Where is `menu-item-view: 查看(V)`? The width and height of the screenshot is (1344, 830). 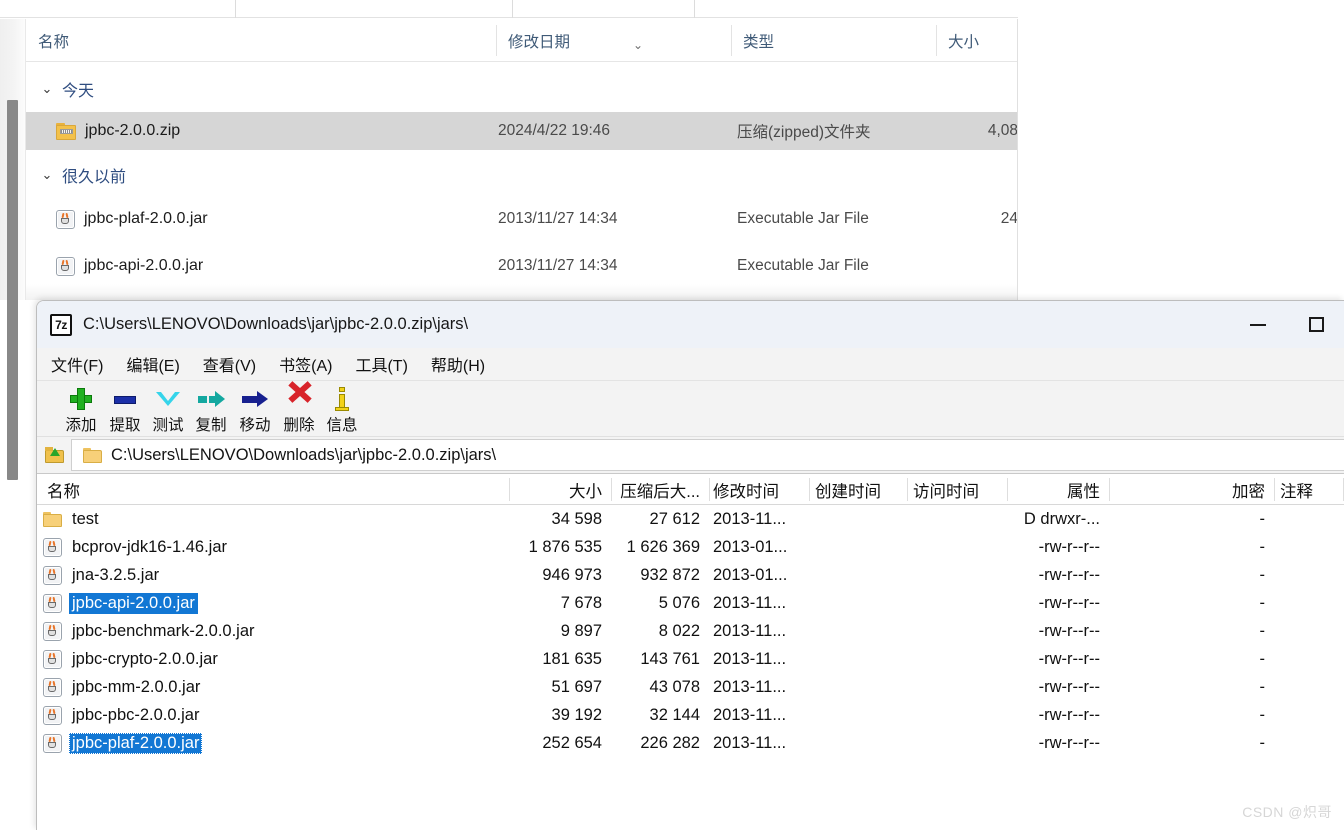 menu-item-view: 查看(V) is located at coordinates (229, 364).